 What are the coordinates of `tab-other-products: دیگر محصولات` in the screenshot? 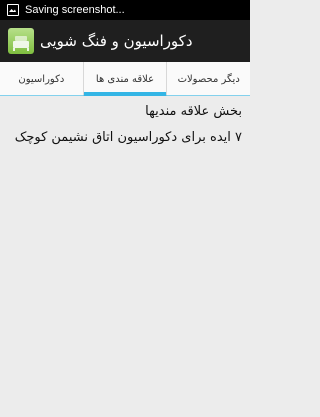 It's located at (208, 79).